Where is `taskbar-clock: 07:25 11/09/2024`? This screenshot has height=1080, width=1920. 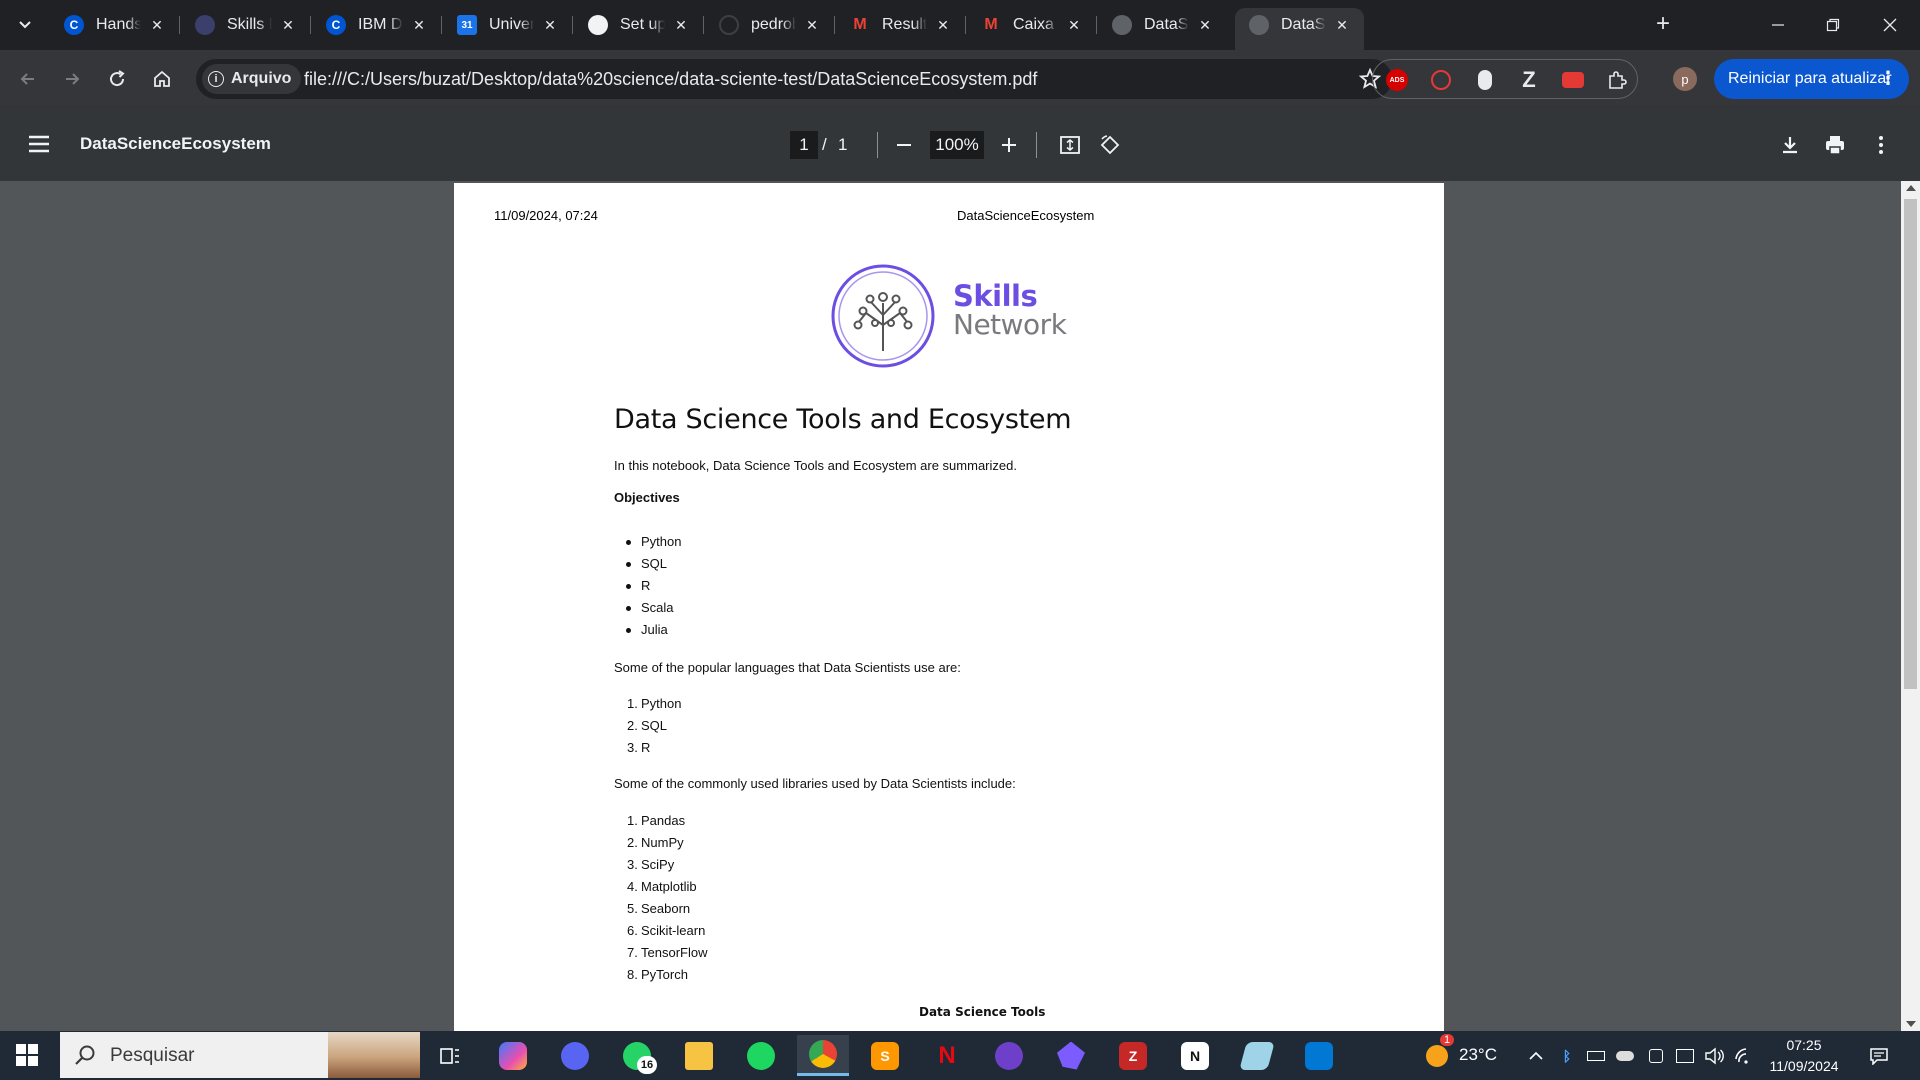
taskbar-clock: 07:25 11/09/2024 is located at coordinates (1804, 1056).